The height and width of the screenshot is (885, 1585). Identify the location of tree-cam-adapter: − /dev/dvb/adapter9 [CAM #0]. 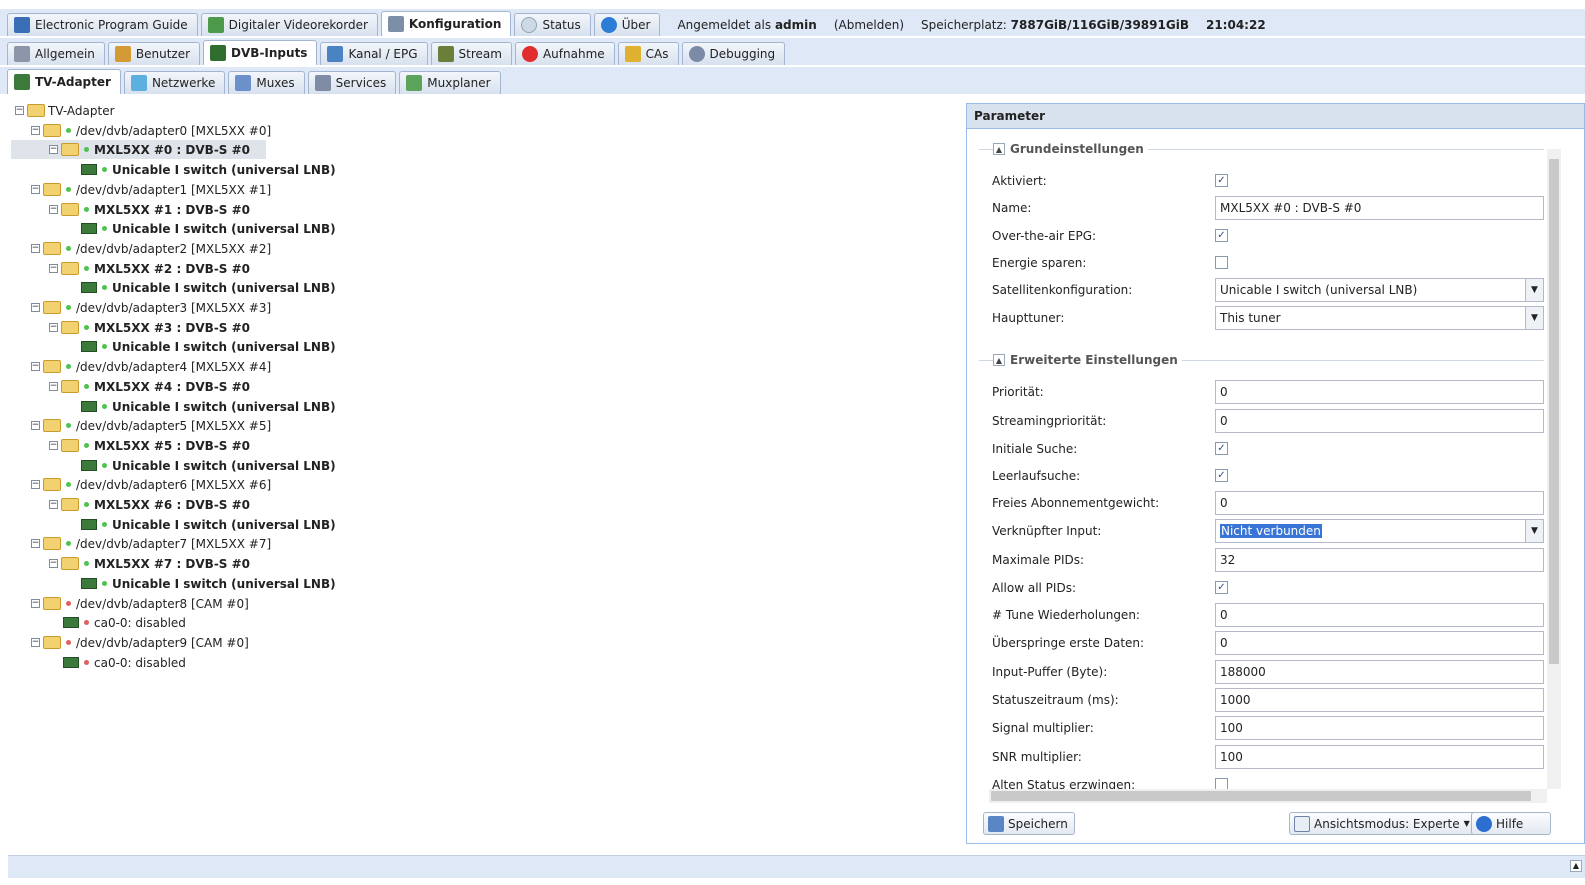
(140, 642).